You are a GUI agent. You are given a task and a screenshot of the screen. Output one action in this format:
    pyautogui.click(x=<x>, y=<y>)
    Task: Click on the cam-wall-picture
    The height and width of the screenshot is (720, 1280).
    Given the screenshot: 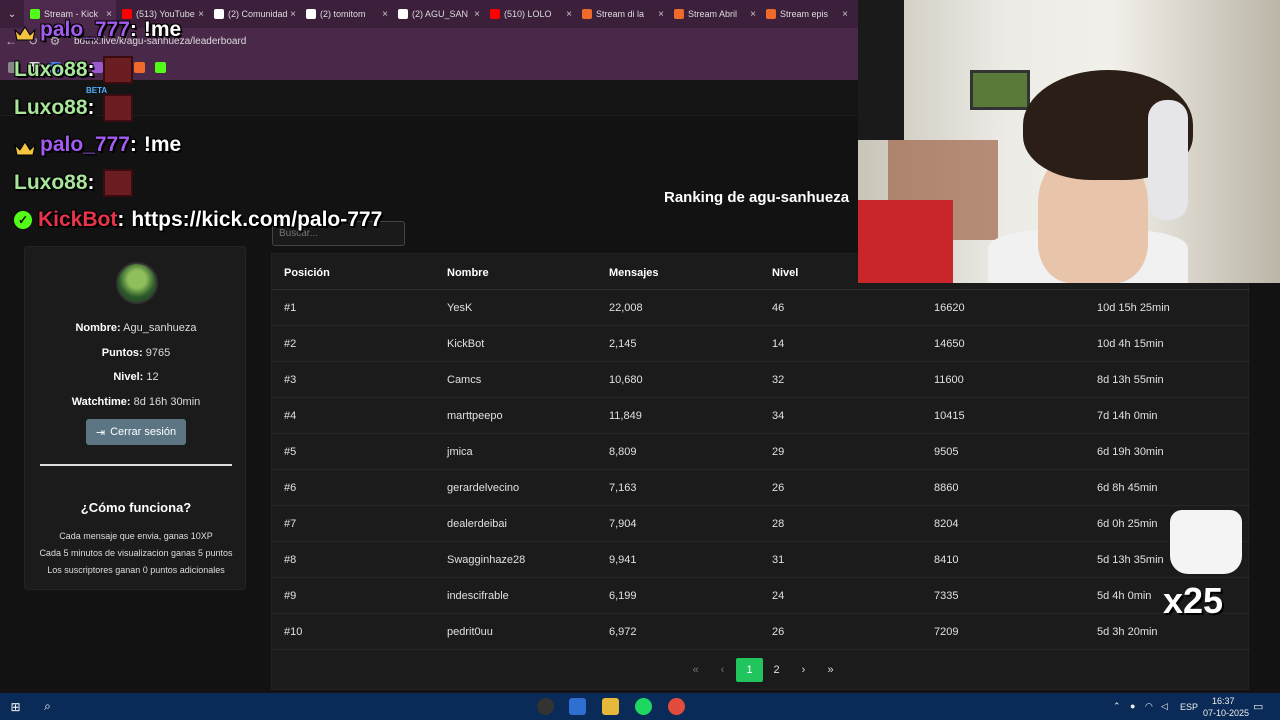 What is the action you would take?
    pyautogui.click(x=1000, y=90)
    